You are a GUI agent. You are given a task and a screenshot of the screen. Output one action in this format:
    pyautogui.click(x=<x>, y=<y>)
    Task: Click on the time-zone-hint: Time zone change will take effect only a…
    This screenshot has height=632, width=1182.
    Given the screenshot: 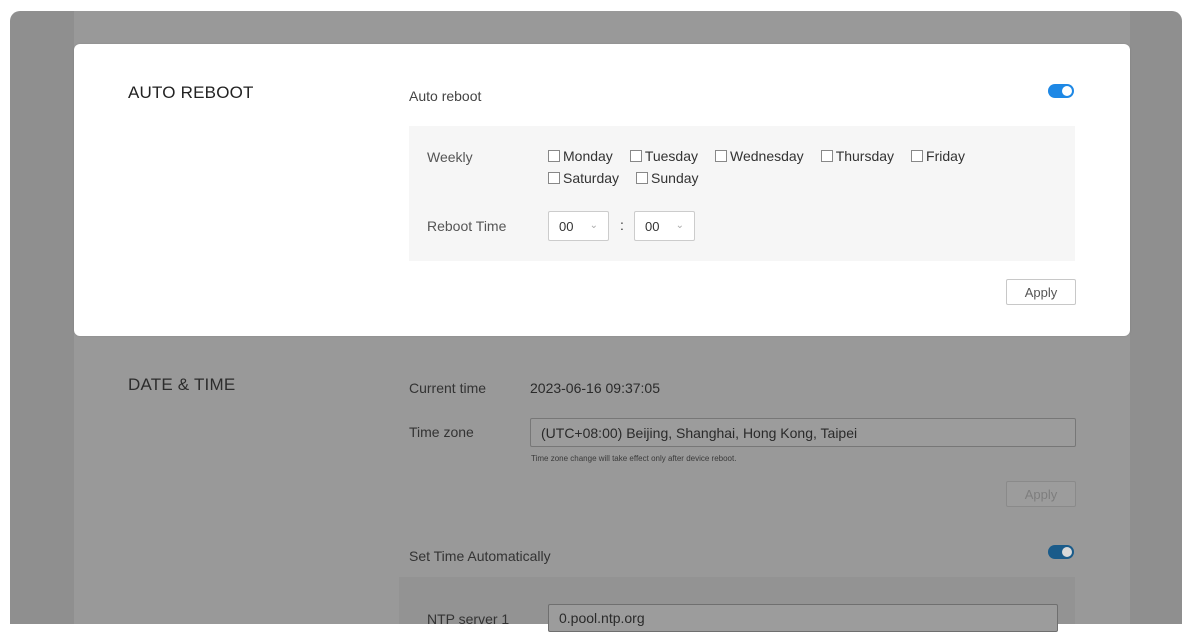 What is the action you would take?
    pyautogui.click(x=634, y=458)
    